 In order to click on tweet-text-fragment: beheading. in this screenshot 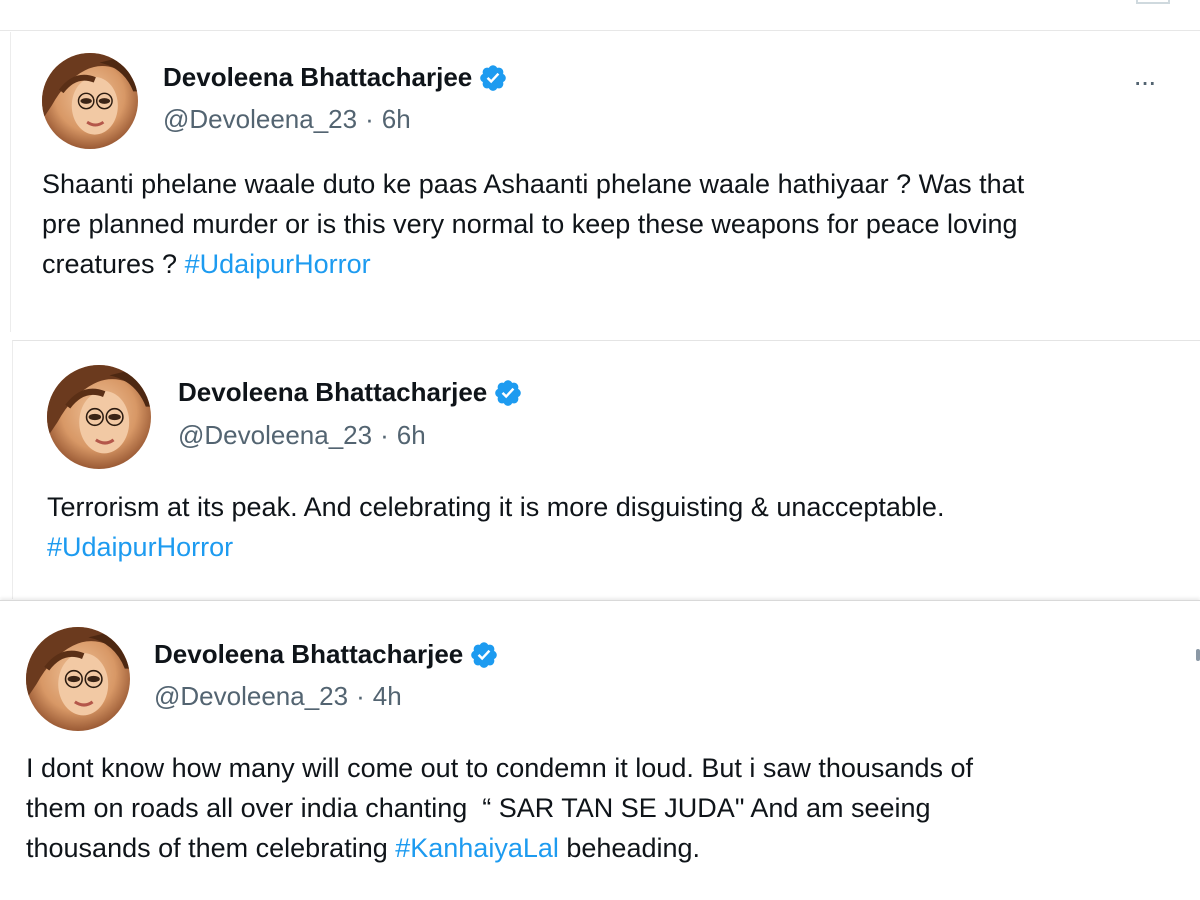, I will do `click(629, 848)`.